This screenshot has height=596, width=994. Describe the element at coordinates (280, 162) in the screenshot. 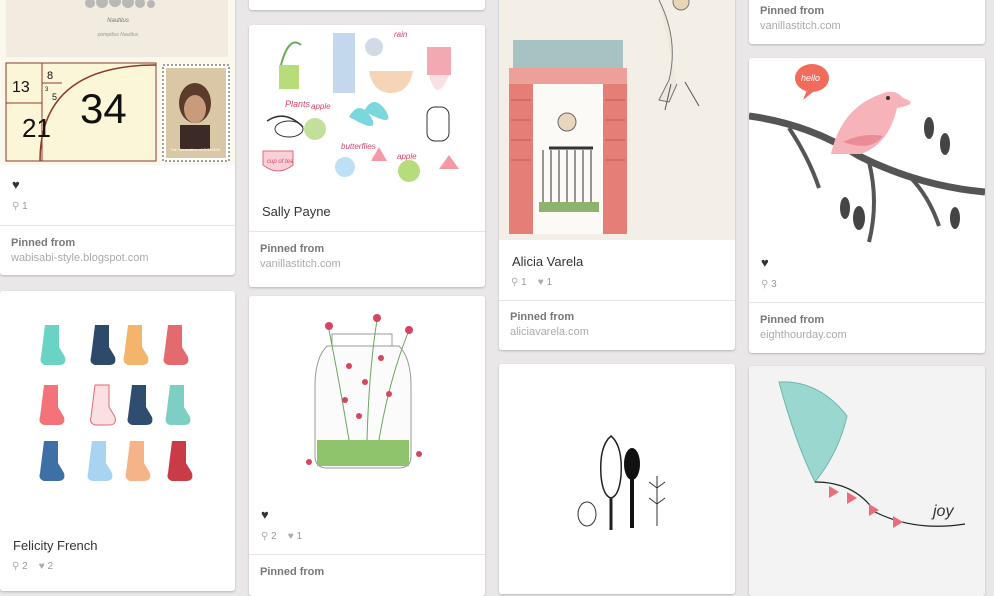

I see `doodle-word-cup-of-tea: cup of tea` at that location.